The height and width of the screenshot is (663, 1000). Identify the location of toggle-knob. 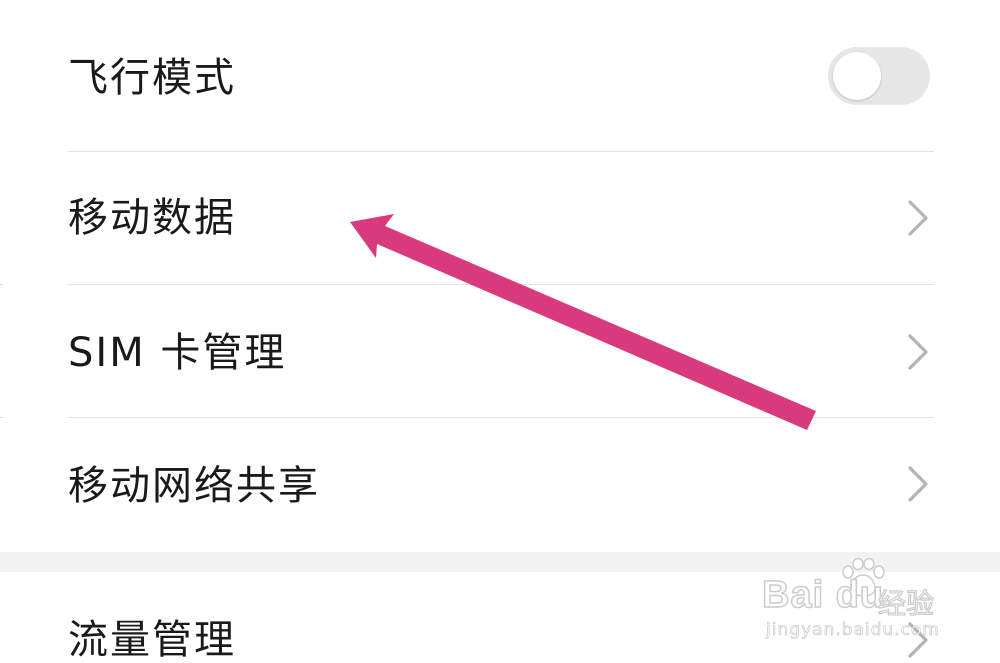
(857, 76).